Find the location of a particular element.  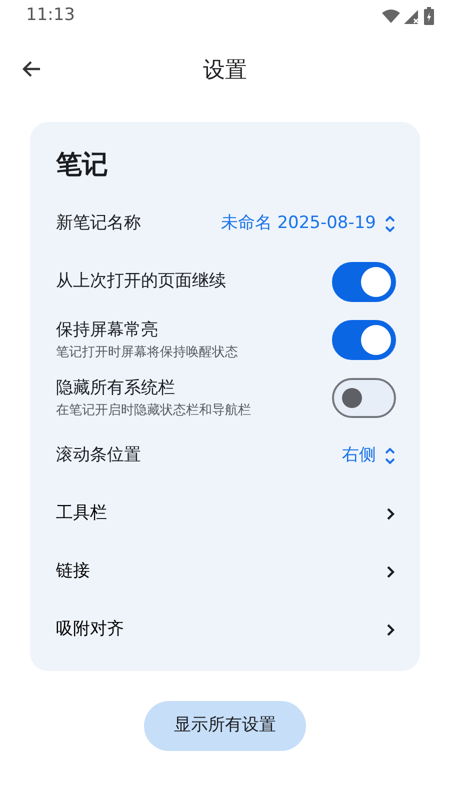

setting-link: 工具栏 is located at coordinates (226, 514).